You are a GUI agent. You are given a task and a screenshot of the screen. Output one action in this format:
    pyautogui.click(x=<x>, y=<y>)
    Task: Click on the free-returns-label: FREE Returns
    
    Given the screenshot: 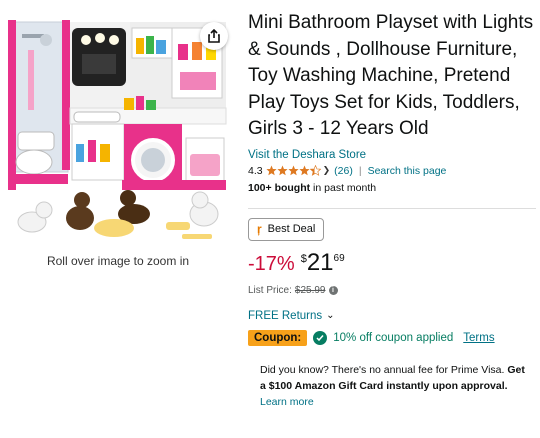 What is the action you would take?
    pyautogui.click(x=285, y=316)
    